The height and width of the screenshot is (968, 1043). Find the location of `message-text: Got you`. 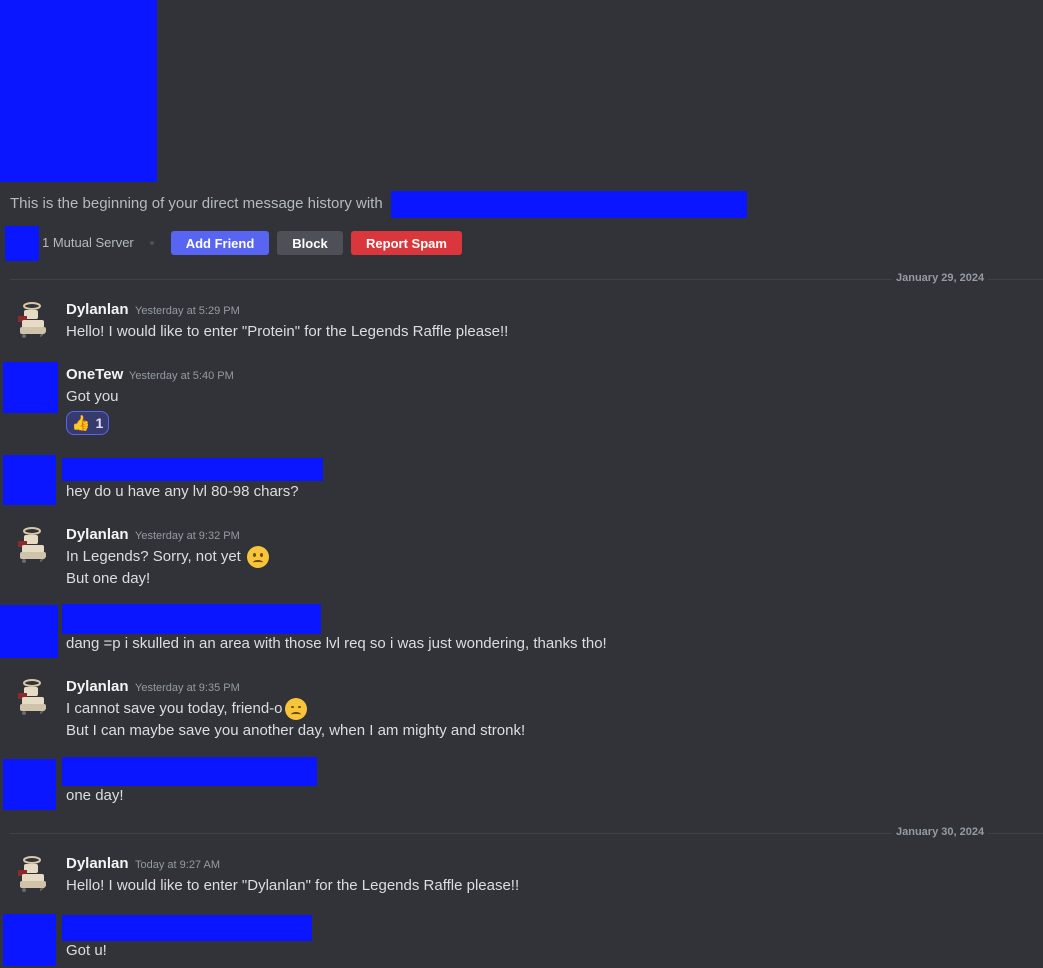

message-text: Got you is located at coordinates (92, 396).